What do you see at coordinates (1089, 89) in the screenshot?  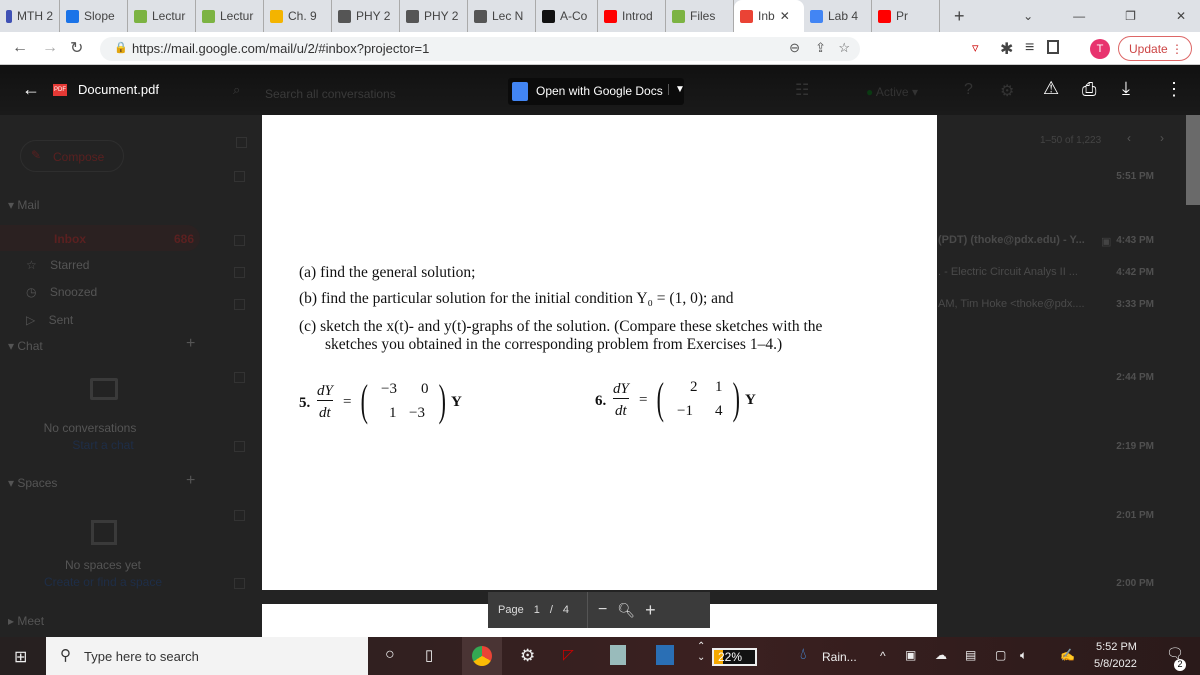 I see `print-icon: ⎙` at bounding box center [1089, 89].